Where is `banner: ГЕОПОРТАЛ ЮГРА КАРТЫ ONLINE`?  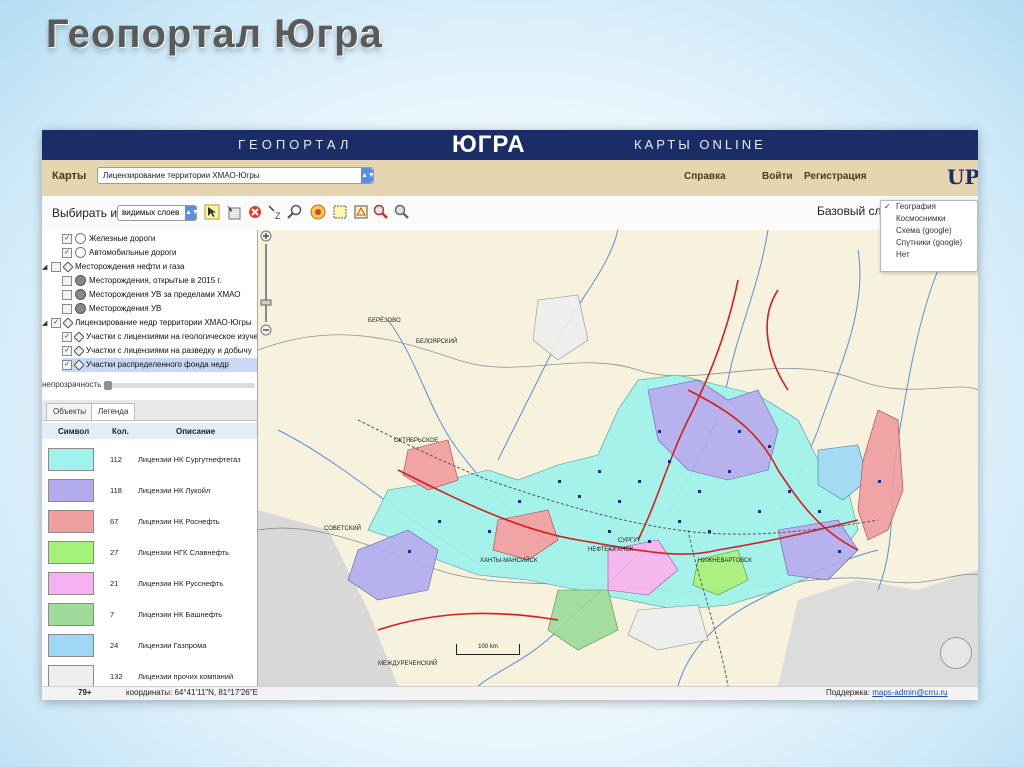 banner: ГЕОПОРТАЛ ЮГРА КАРТЫ ONLINE is located at coordinates (510, 145).